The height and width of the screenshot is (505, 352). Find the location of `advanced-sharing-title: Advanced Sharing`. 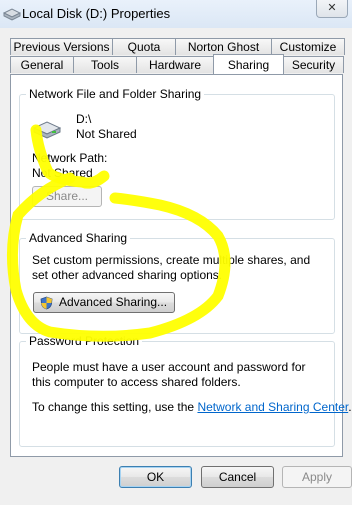

advanced-sharing-title: Advanced Sharing is located at coordinates (78, 238).